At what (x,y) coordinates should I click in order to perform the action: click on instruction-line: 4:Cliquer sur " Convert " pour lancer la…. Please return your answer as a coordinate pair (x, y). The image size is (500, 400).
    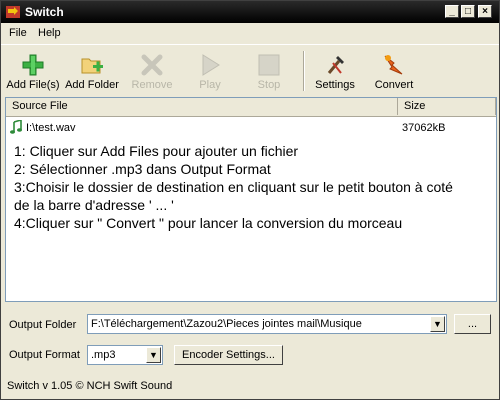
    Looking at the image, I should click on (208, 223).